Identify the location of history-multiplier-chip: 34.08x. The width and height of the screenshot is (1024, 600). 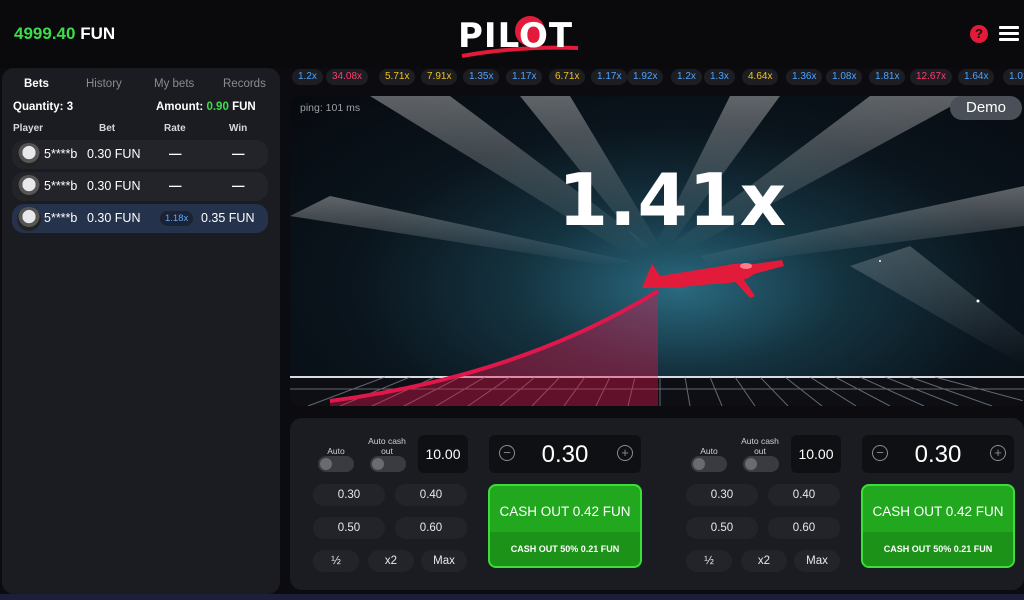
(347, 77).